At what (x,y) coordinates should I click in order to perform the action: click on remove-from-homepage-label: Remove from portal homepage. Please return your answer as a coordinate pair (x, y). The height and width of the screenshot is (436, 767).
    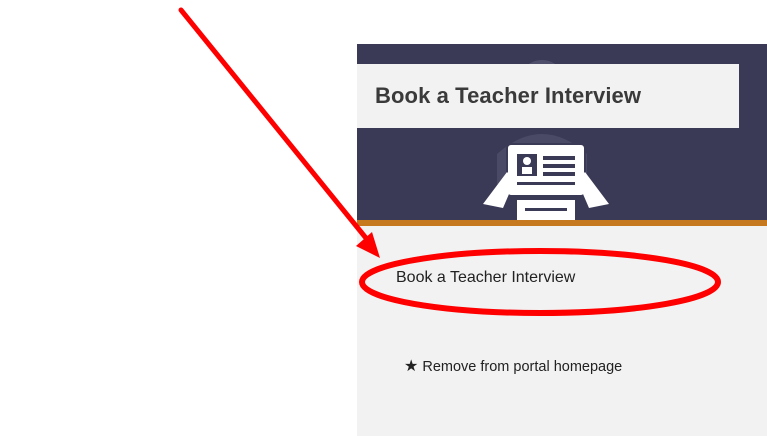
    Looking at the image, I should click on (522, 367).